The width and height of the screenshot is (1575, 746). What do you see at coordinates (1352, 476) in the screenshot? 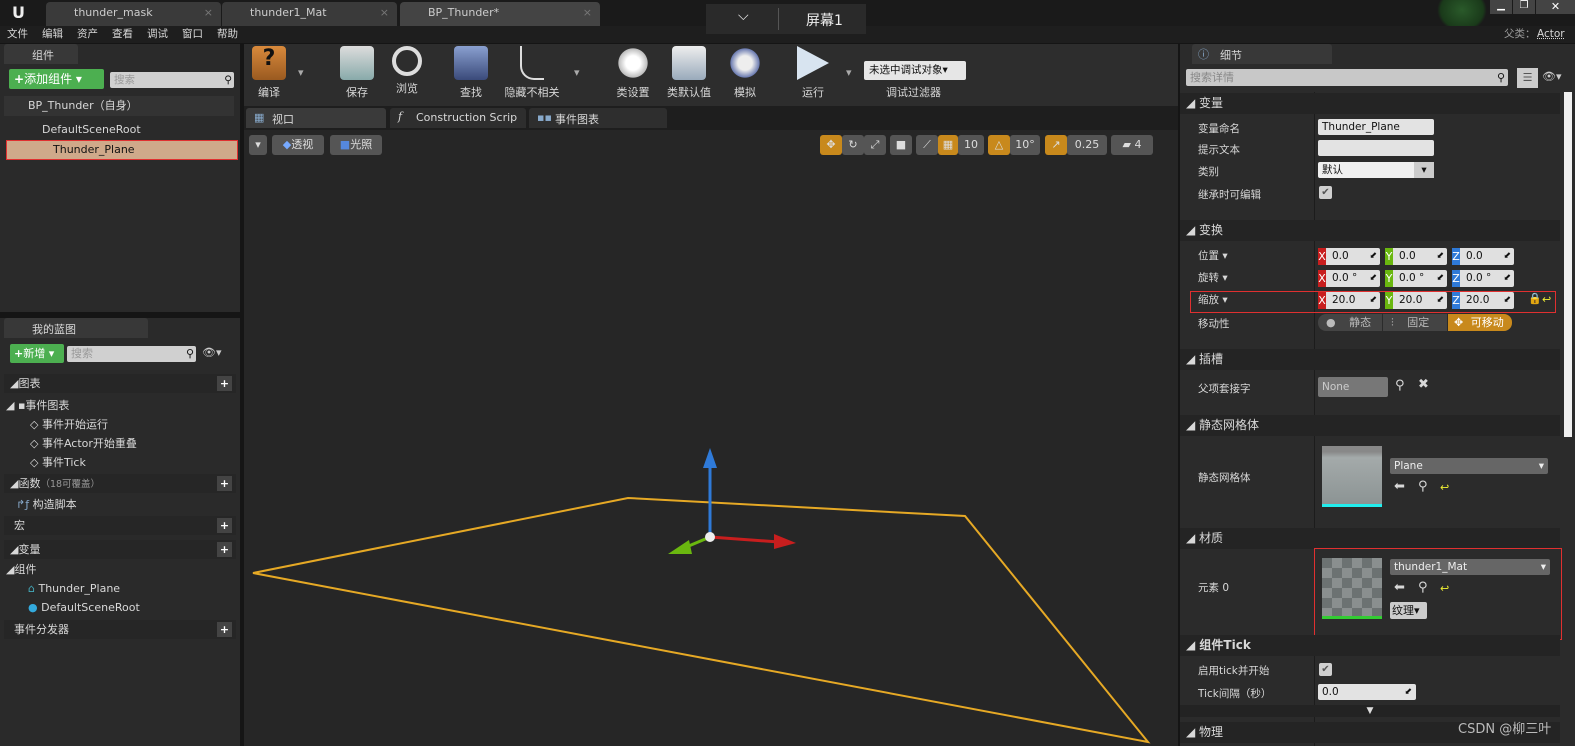
I see `static-mesh-thumbnail` at bounding box center [1352, 476].